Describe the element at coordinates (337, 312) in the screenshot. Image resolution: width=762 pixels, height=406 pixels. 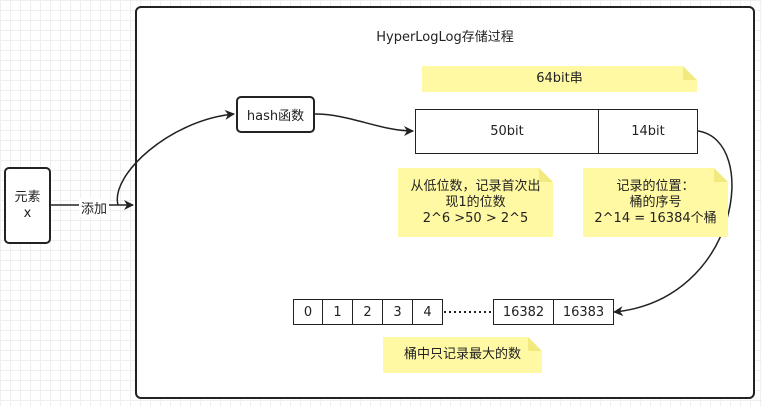
I see `bucket-cell: 1` at that location.